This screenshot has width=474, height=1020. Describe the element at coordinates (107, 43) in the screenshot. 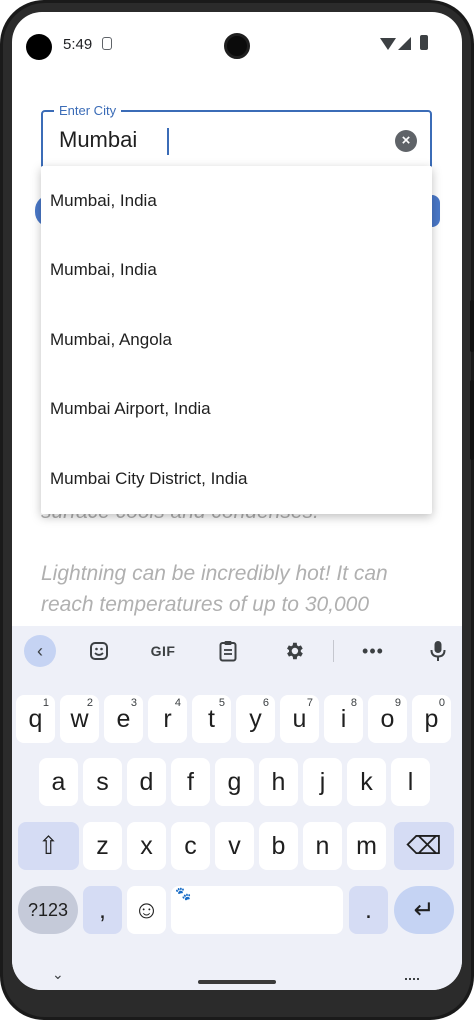

I see `sim-icon` at that location.